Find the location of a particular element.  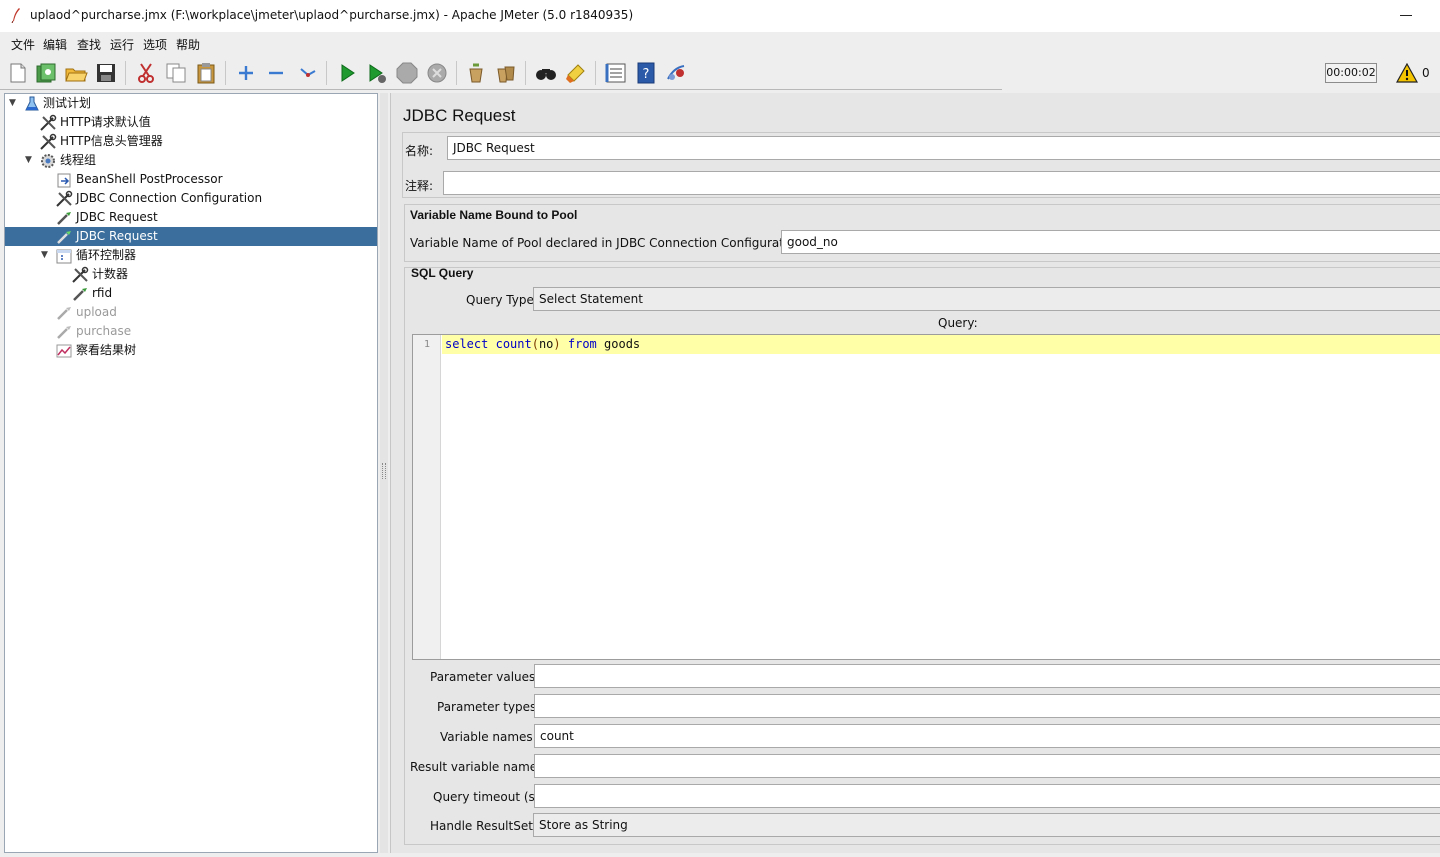

tree-node-jdbc-connection-config: JDBC Connection Configuration is located at coordinates (191, 198).